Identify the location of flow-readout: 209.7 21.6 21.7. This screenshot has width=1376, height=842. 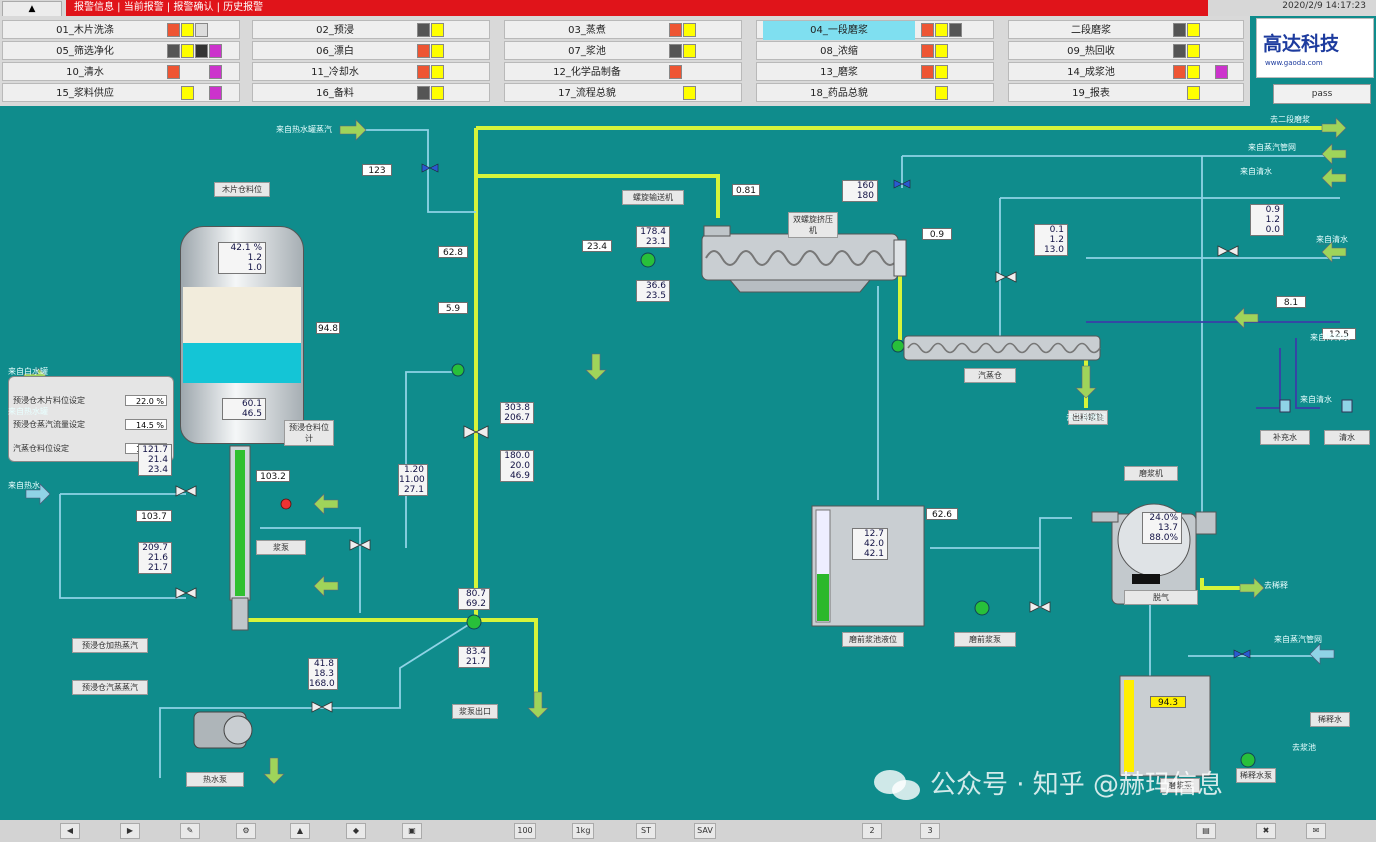
(155, 558).